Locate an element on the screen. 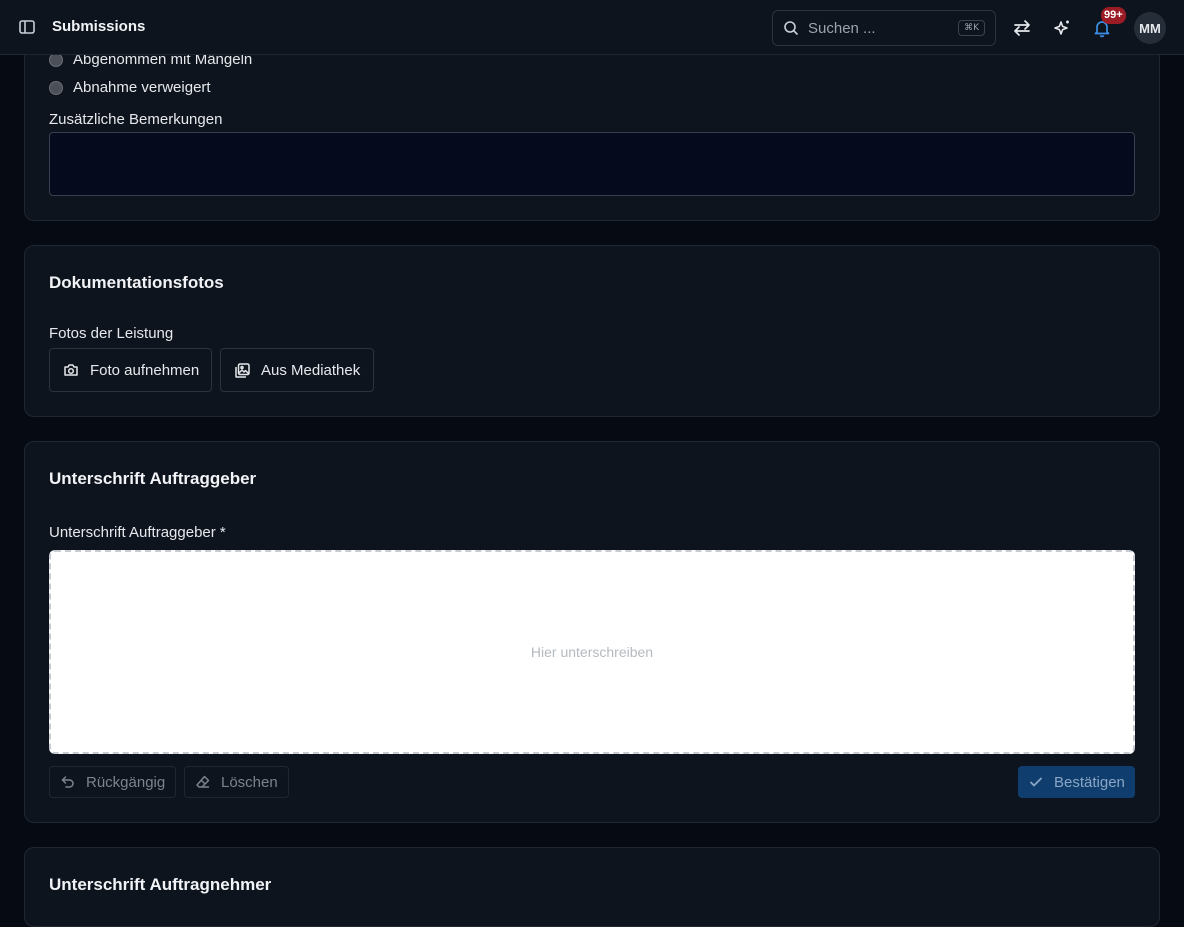 The image size is (1184, 927). switch-arrows-icon is located at coordinates (1022, 28).